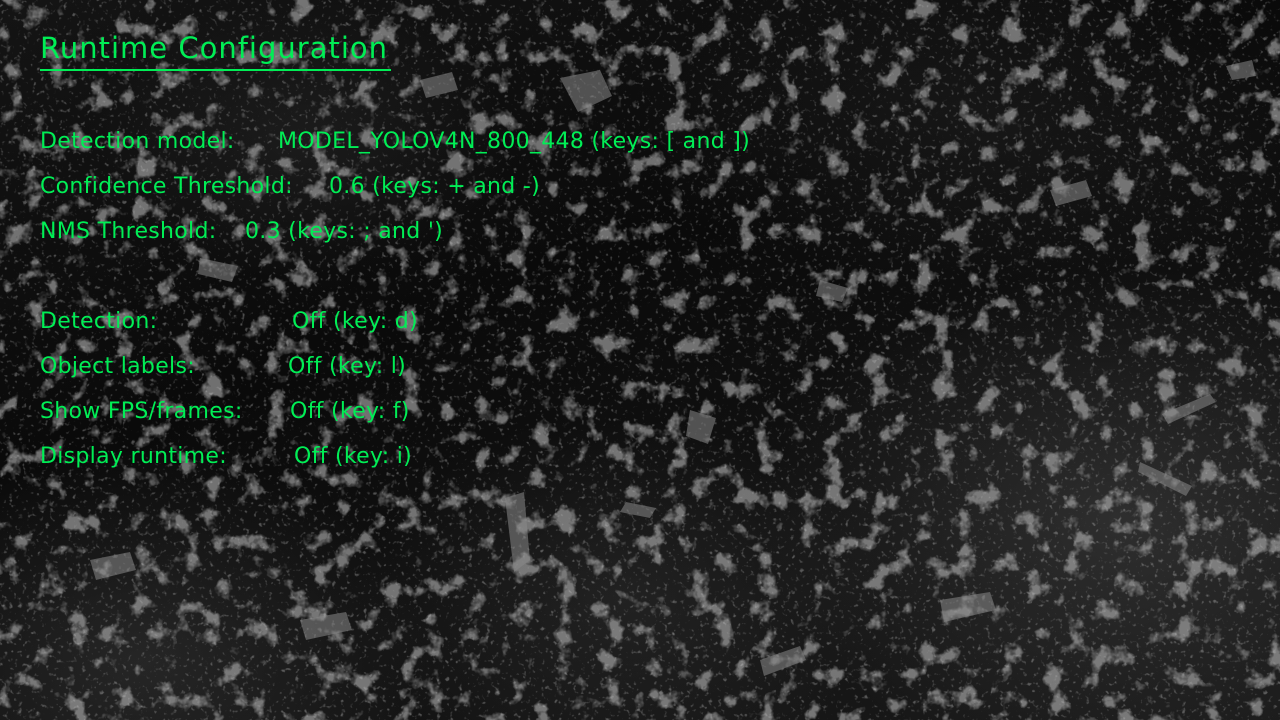 This screenshot has width=1280, height=720. What do you see at coordinates (353, 456) in the screenshot?
I see `toggle-value: Off (key: i)` at bounding box center [353, 456].